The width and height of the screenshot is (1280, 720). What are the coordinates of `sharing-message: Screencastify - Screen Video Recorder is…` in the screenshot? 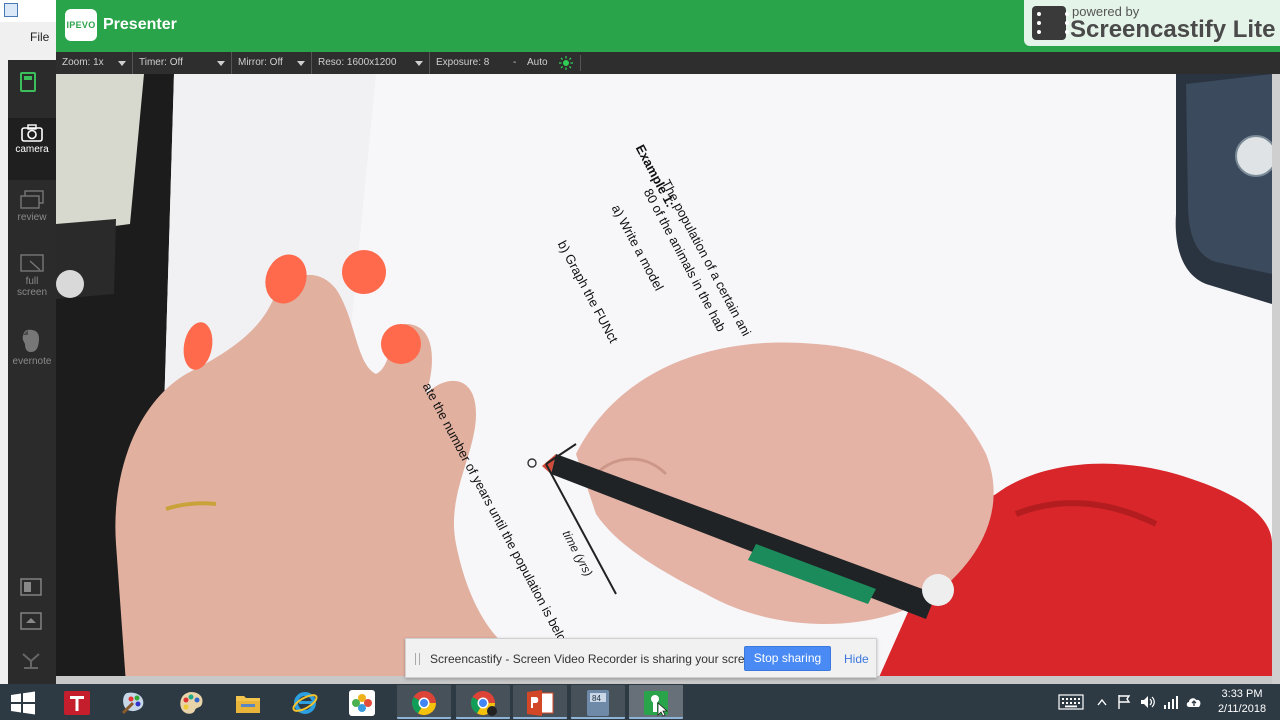 It's located at (596, 659).